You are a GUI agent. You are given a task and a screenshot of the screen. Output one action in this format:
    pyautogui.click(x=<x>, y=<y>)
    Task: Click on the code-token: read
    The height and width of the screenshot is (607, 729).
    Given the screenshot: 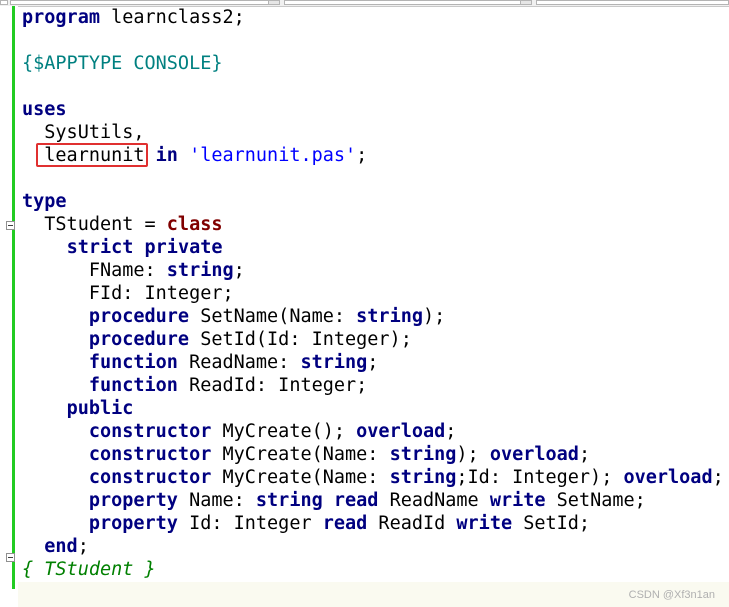 What is the action you would take?
    pyautogui.click(x=345, y=523)
    